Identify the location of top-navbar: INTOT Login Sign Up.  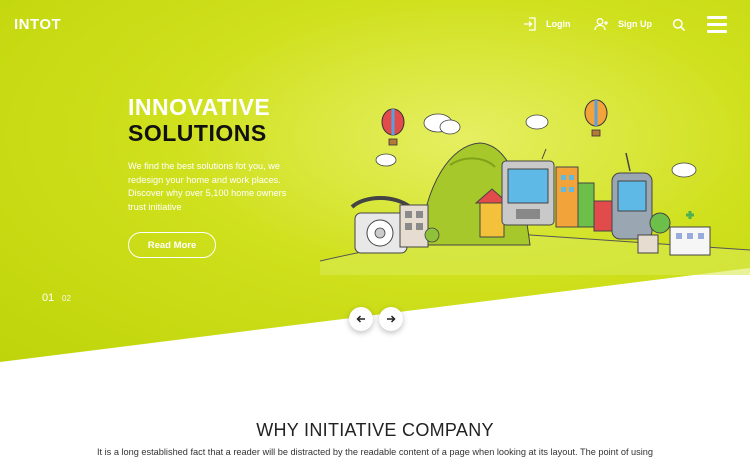
(375, 25).